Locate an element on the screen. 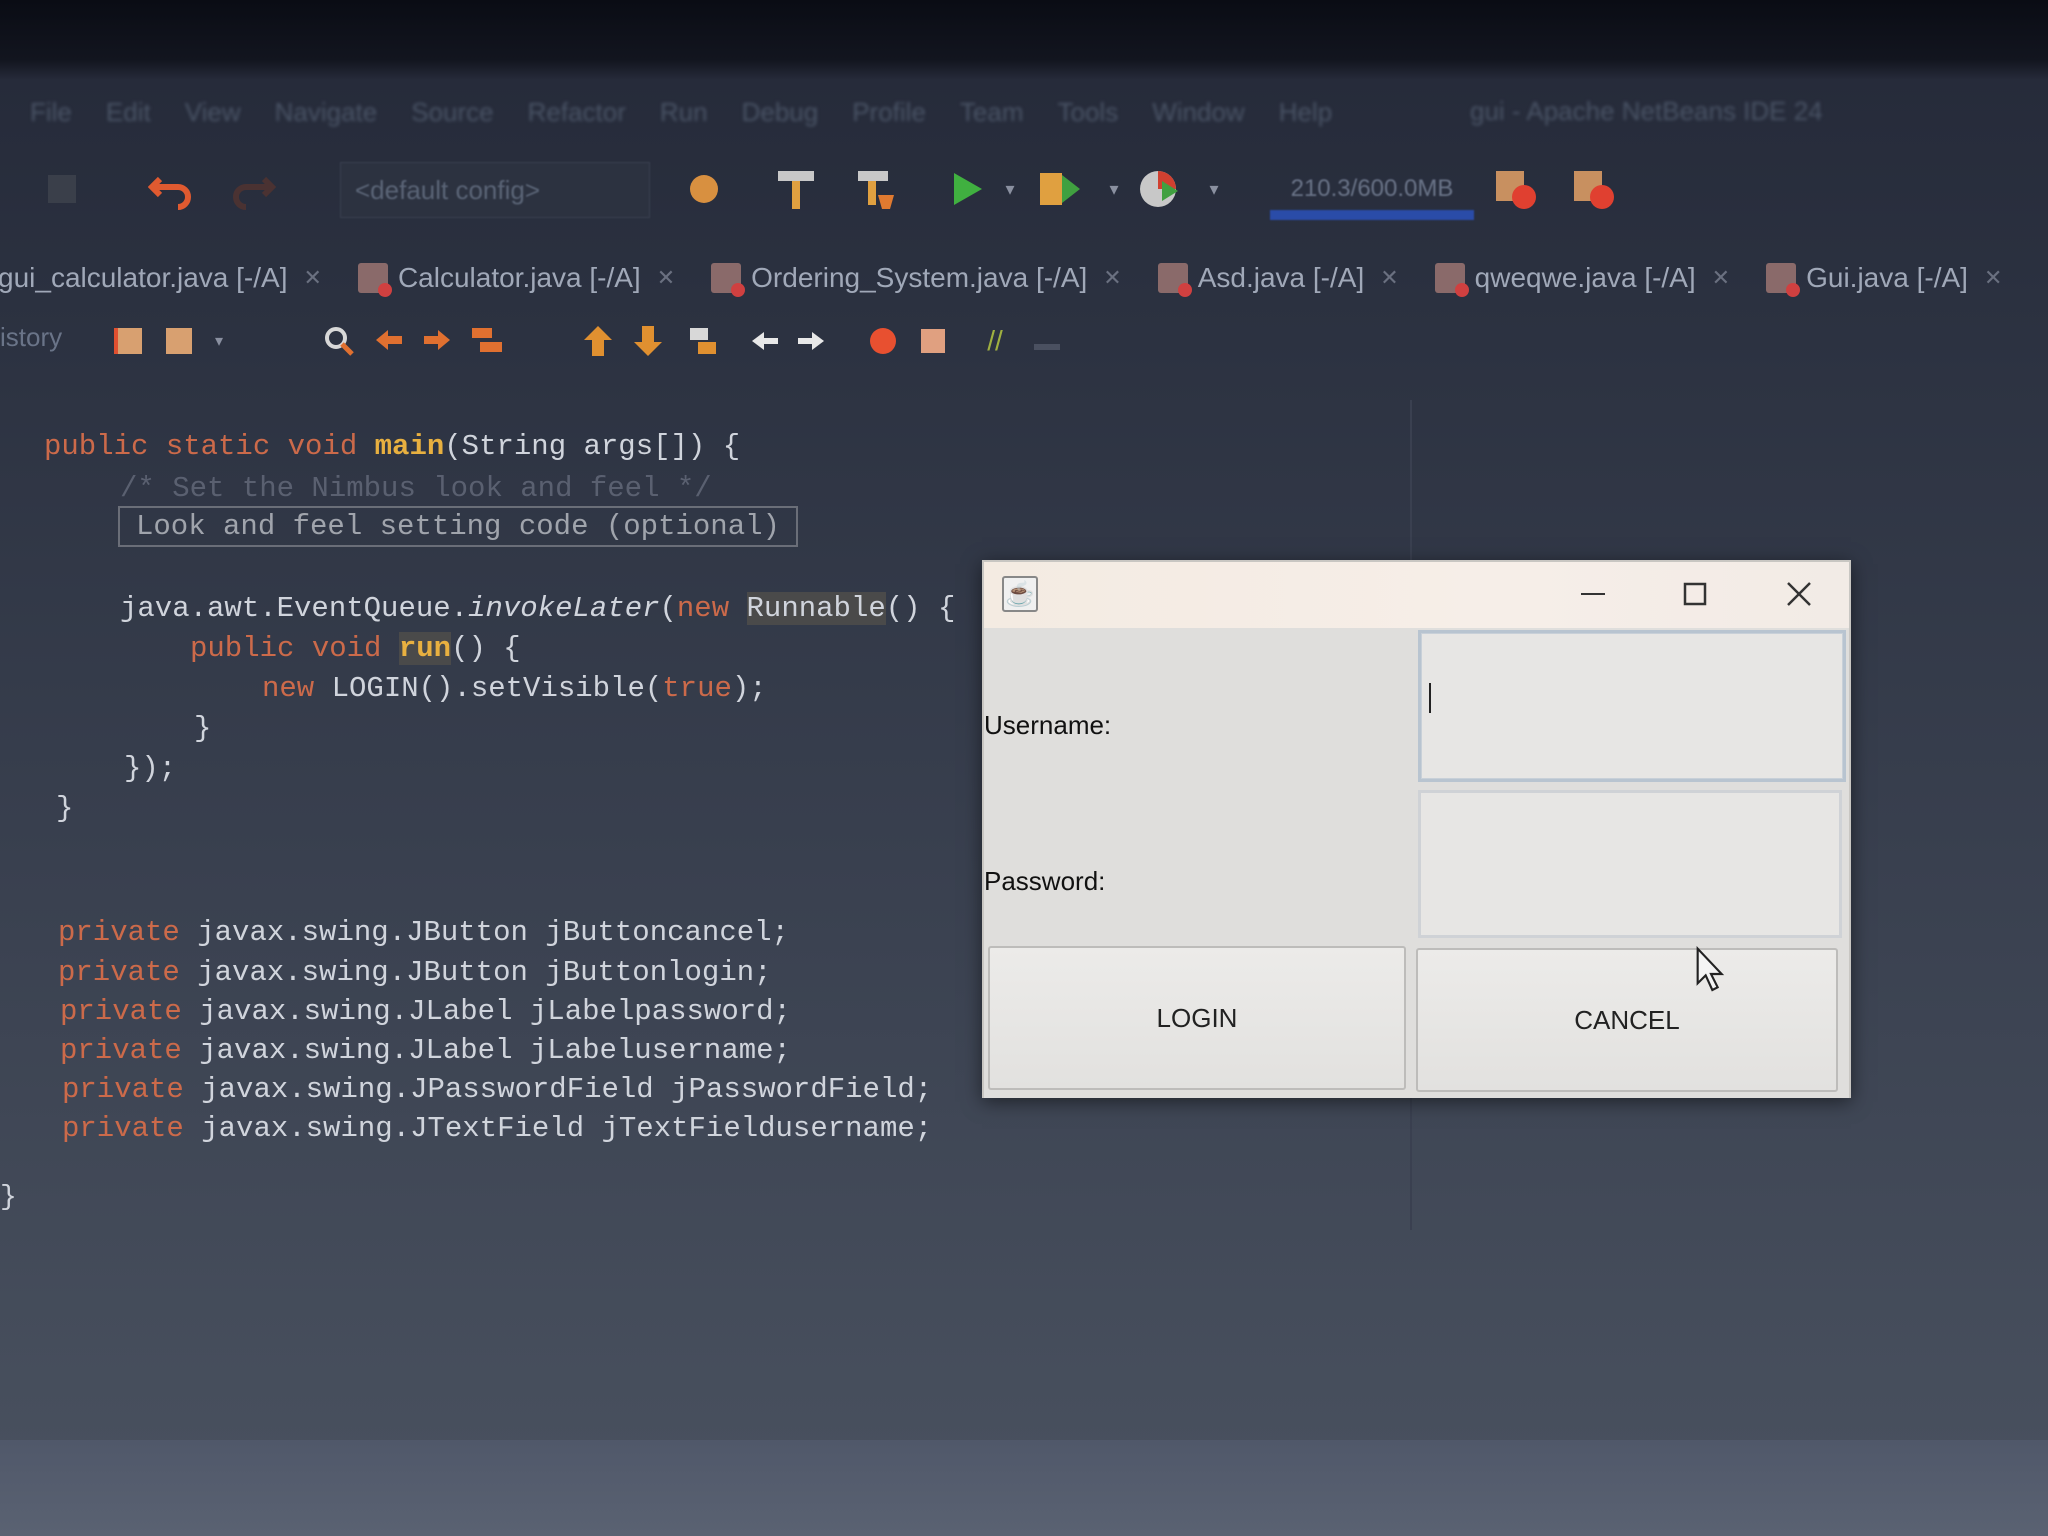  memory-indicator: 210.3/600.0MB is located at coordinates (1372, 194).